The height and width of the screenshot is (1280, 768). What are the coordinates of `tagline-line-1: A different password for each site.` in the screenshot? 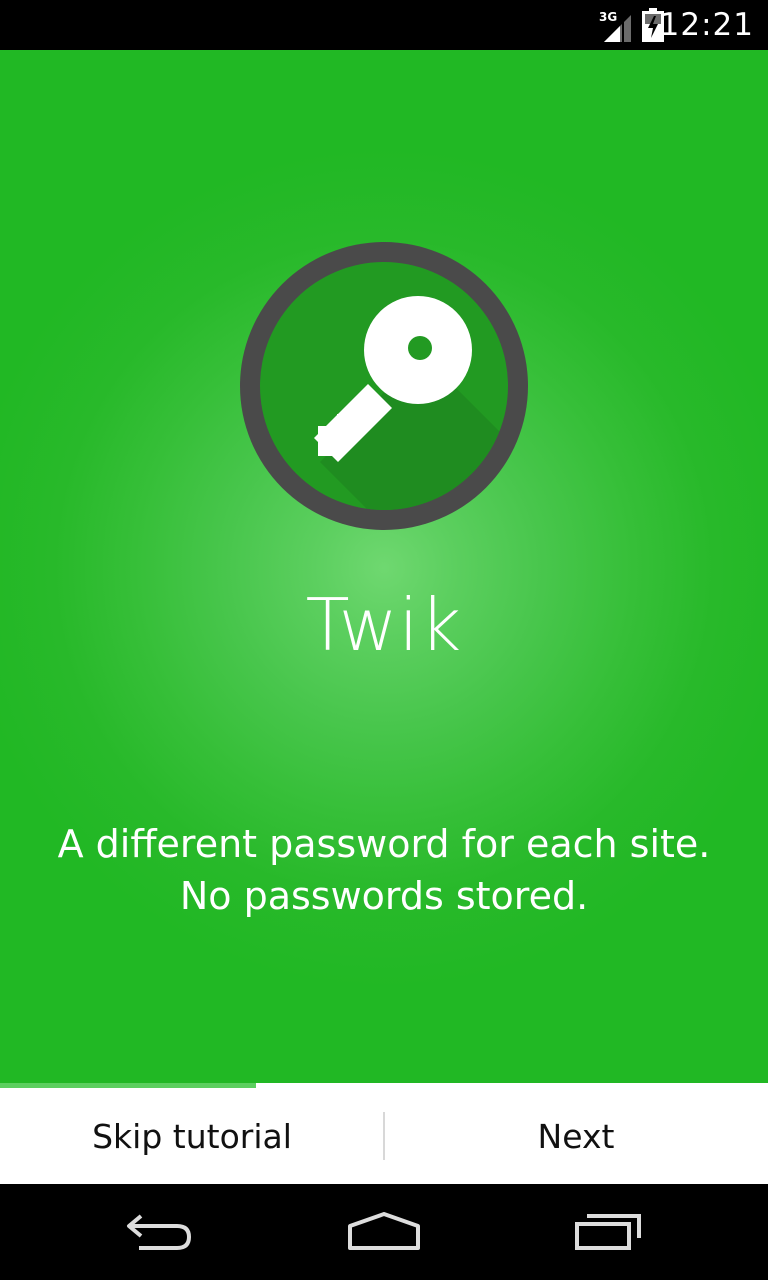 It's located at (384, 844).